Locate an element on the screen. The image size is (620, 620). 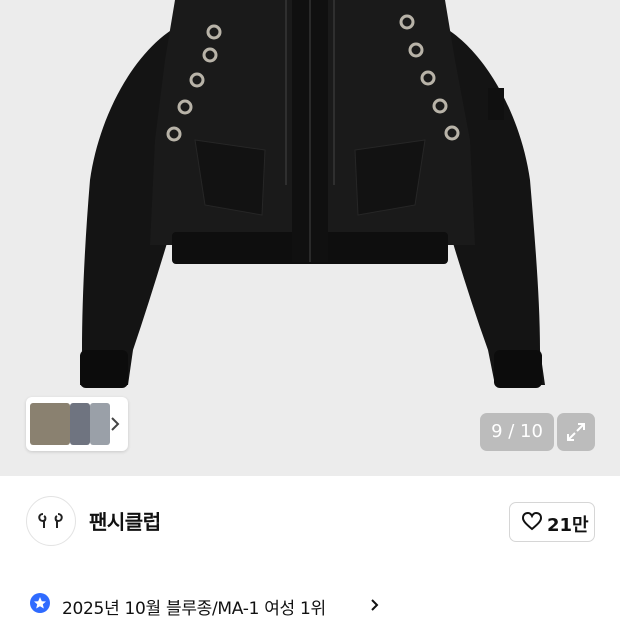
fancy-club-logo is located at coordinates (50, 520).